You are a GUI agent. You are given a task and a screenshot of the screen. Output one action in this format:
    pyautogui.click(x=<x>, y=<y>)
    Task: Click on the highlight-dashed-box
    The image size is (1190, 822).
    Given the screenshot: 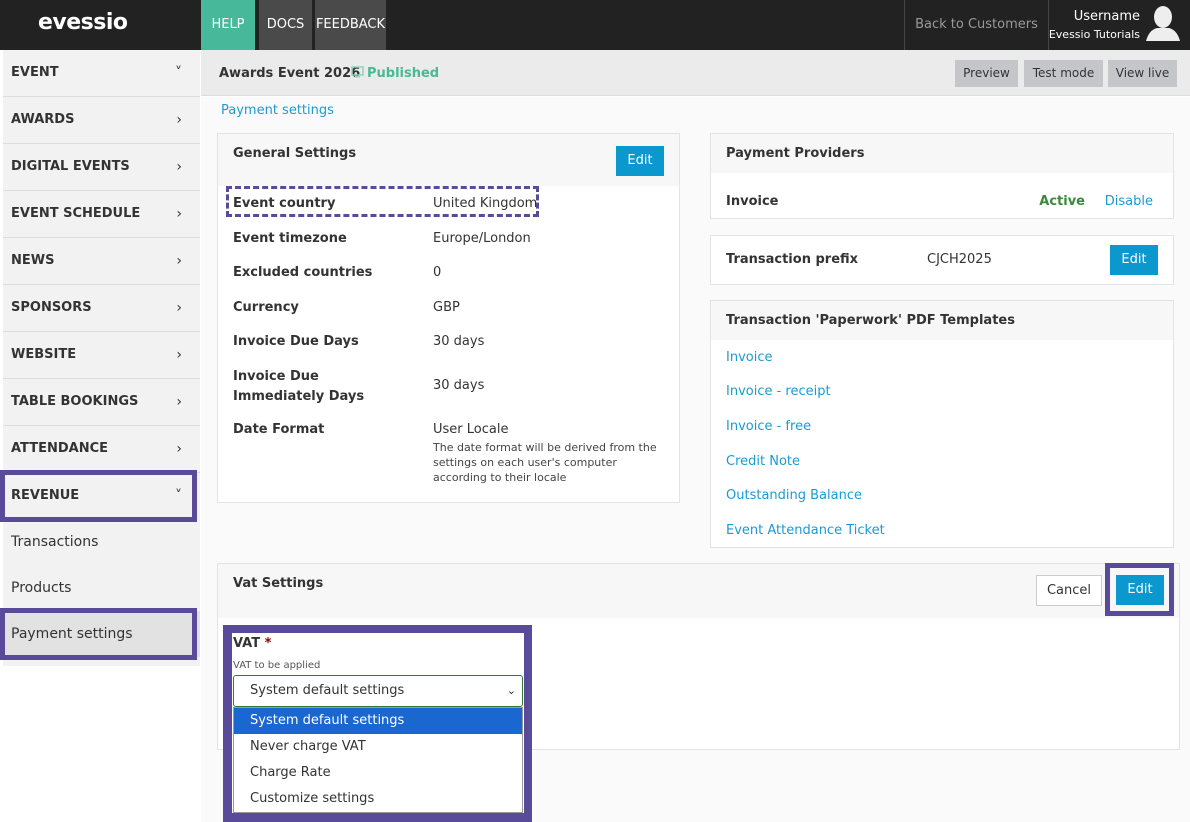 What is the action you would take?
    pyautogui.click(x=382, y=201)
    